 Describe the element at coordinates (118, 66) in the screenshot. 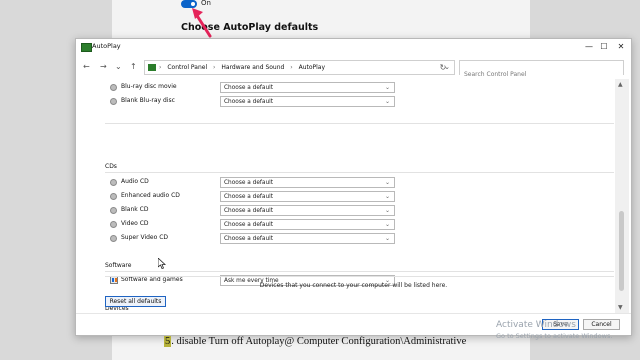

I see `recent-locations-icon: ⌄` at that location.